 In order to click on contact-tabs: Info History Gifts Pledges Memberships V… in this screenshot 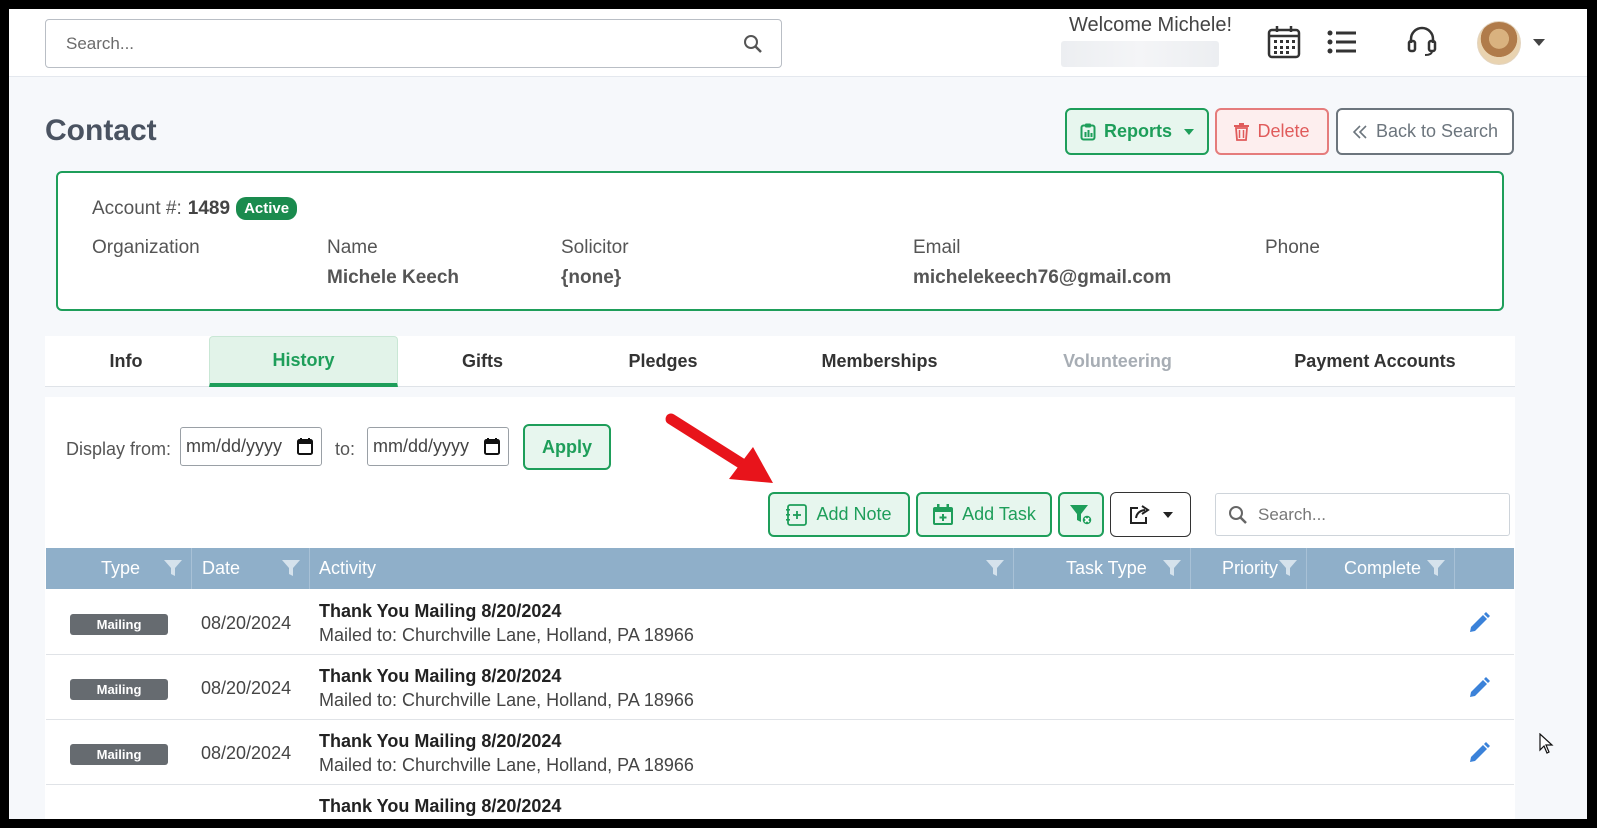, I will do `click(780, 361)`.